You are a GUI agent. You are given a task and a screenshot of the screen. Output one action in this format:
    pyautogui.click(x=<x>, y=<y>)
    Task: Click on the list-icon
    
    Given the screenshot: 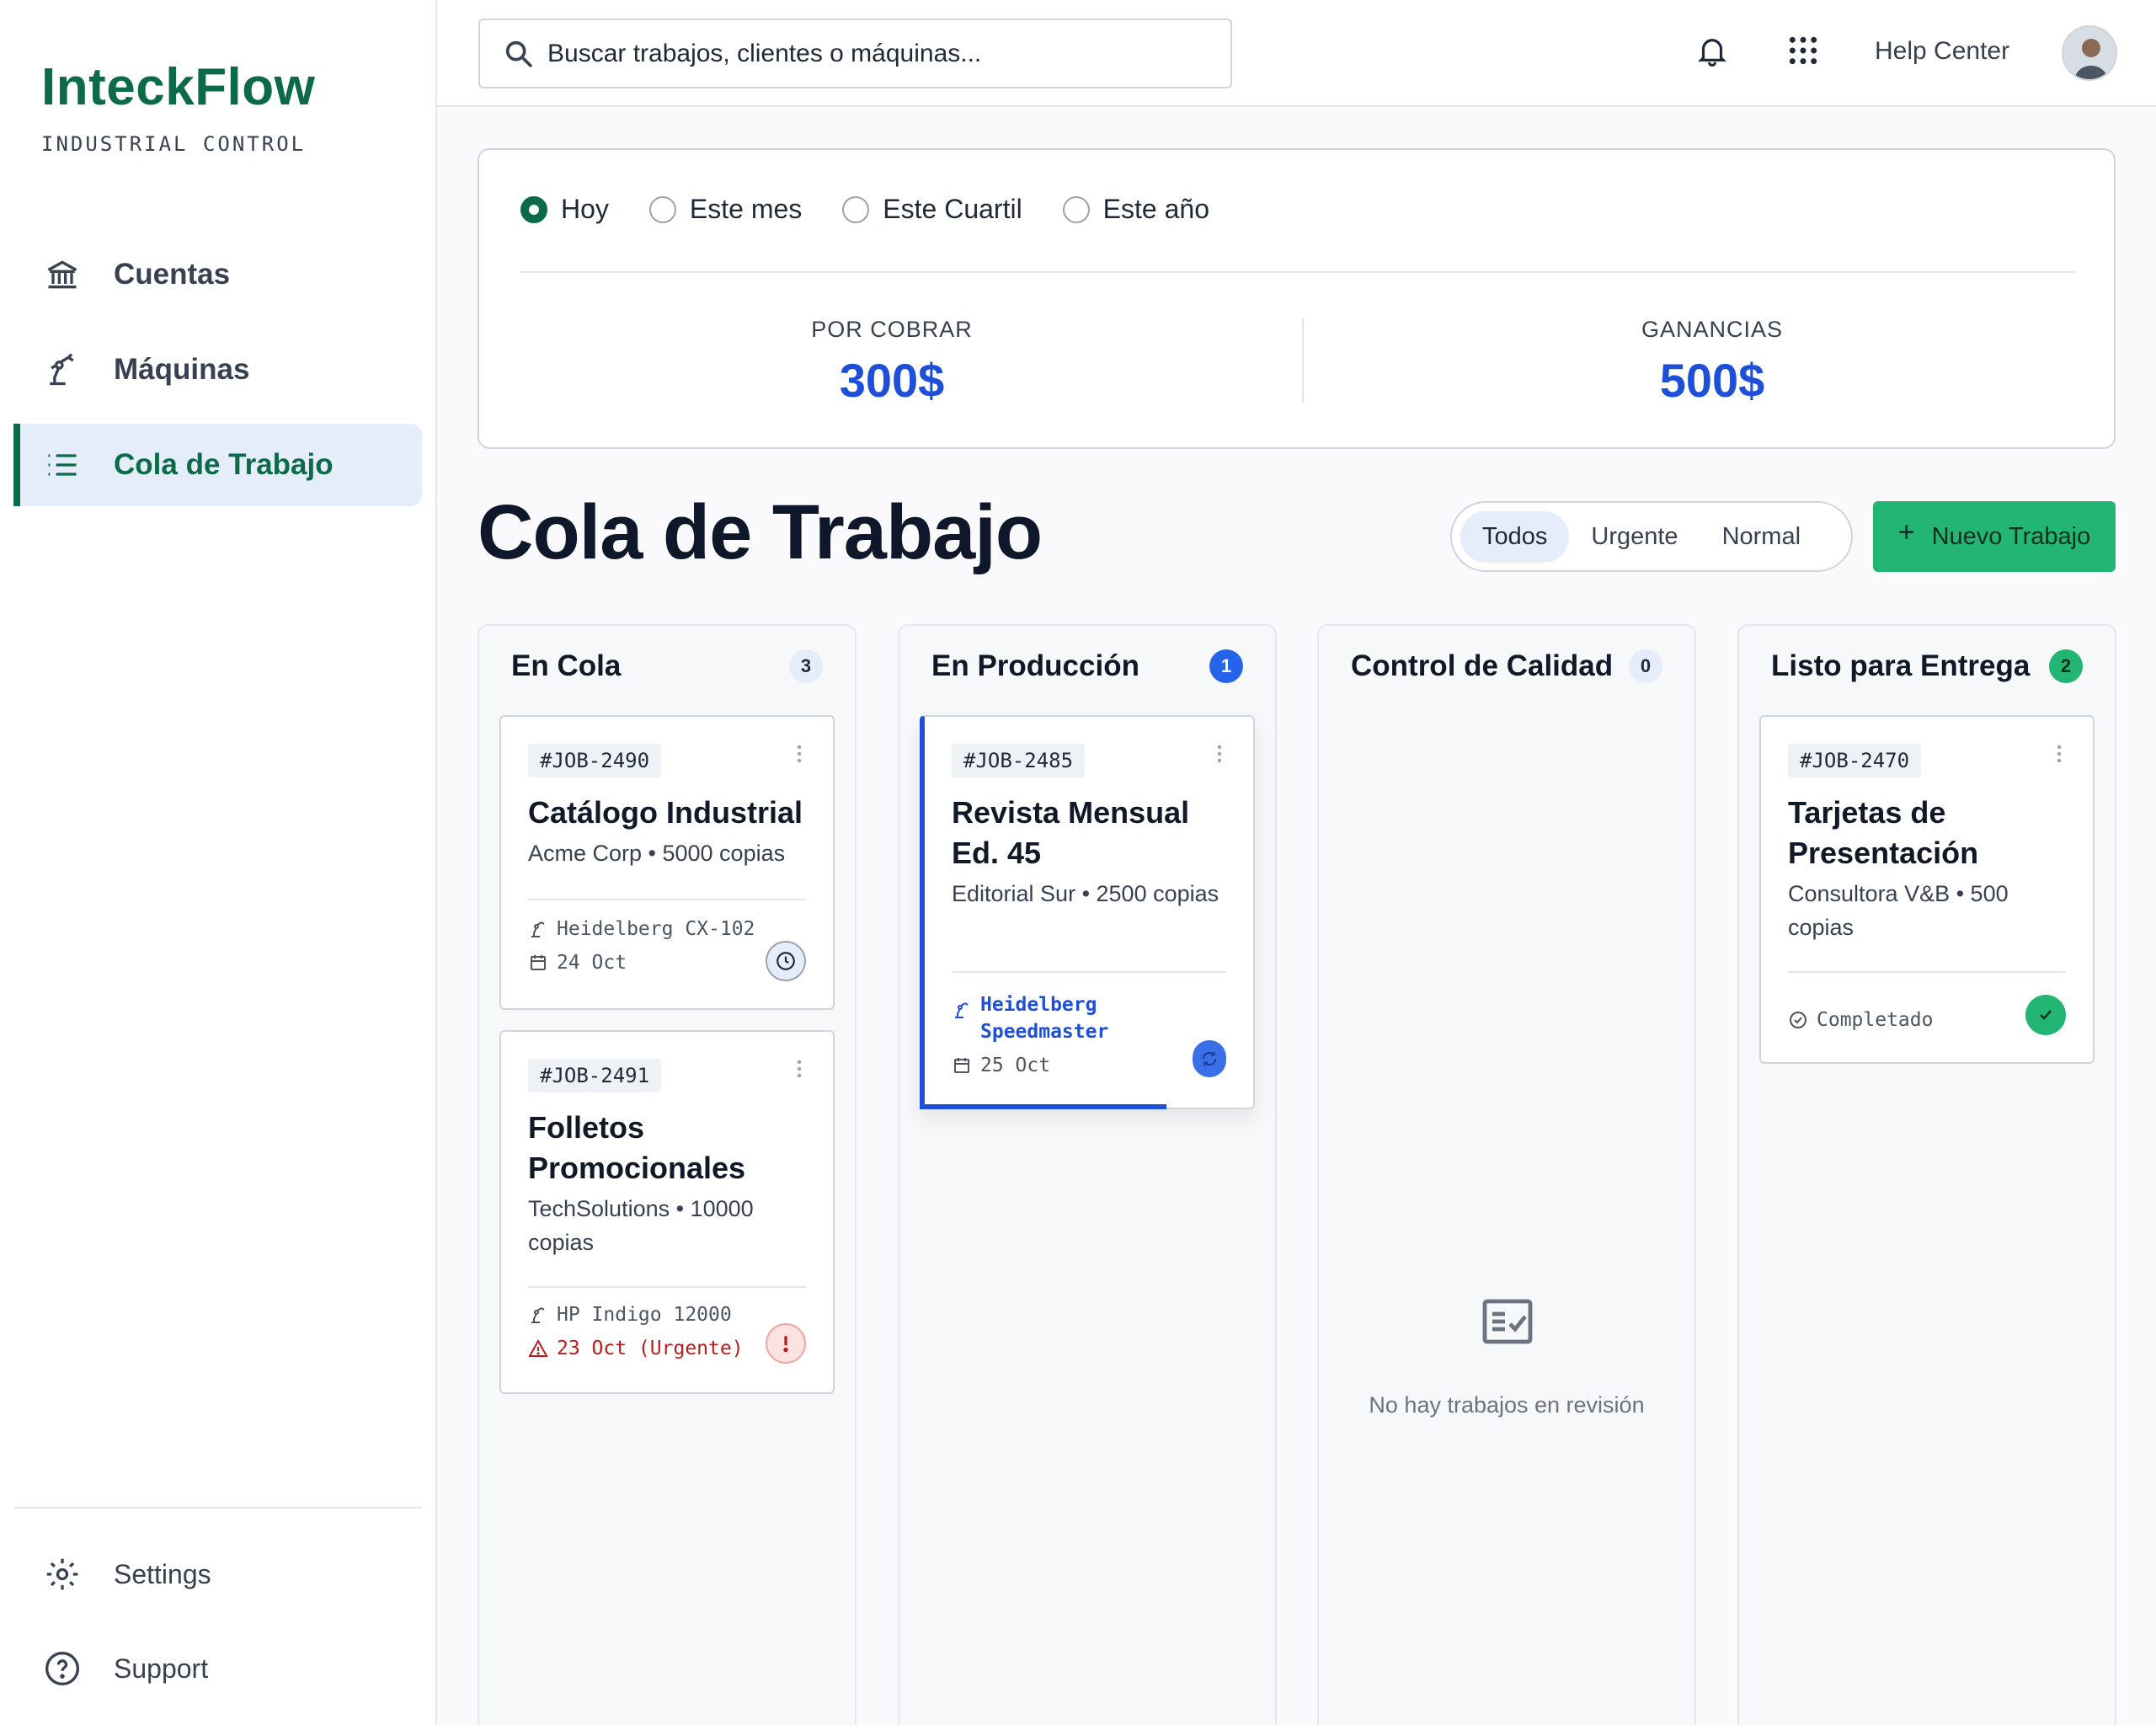 What is the action you would take?
    pyautogui.click(x=62, y=465)
    